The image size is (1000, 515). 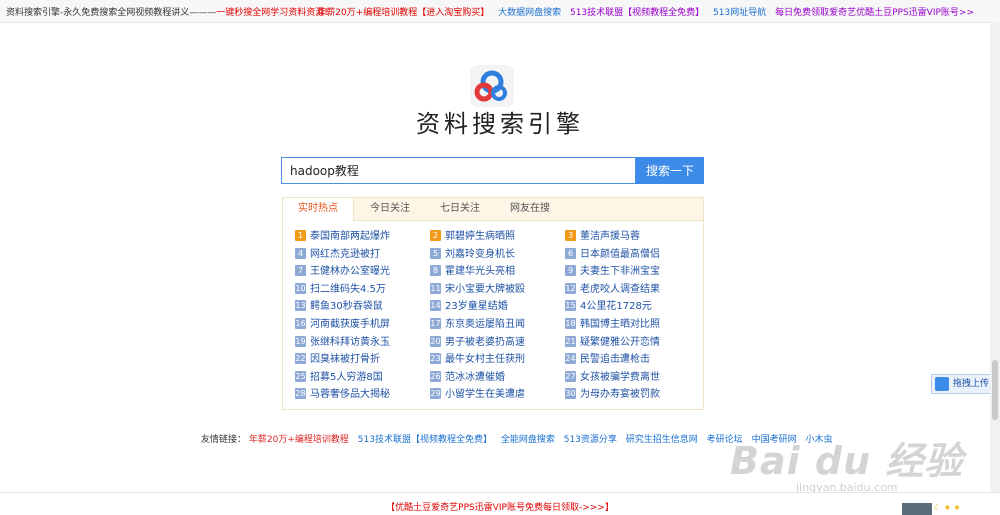 What do you see at coordinates (995, 257) in the screenshot?
I see `scrollbar-track` at bounding box center [995, 257].